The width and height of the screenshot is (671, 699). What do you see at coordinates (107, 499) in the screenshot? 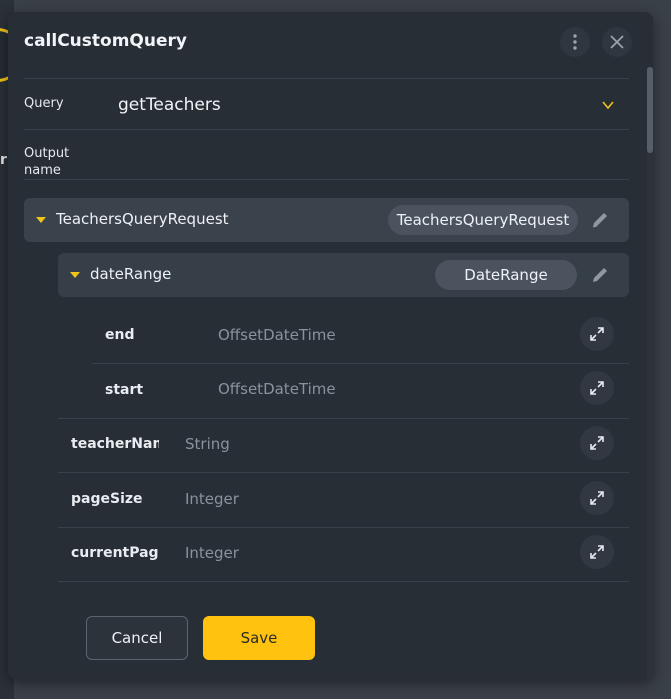
I see `field-name-page-size: pageSize` at bounding box center [107, 499].